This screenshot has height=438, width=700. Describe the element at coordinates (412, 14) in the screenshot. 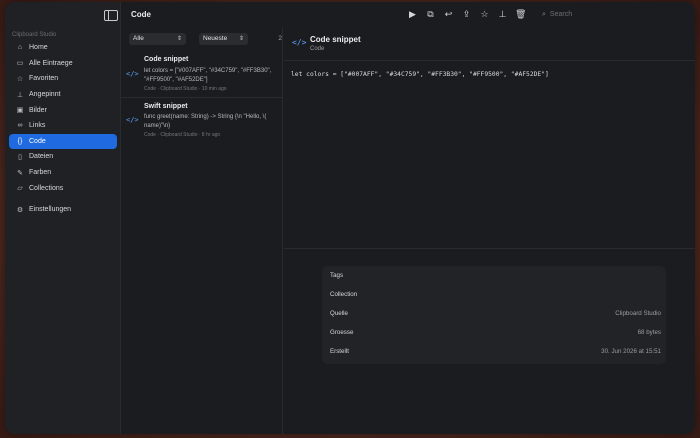

I see `play-icon: ▶` at that location.